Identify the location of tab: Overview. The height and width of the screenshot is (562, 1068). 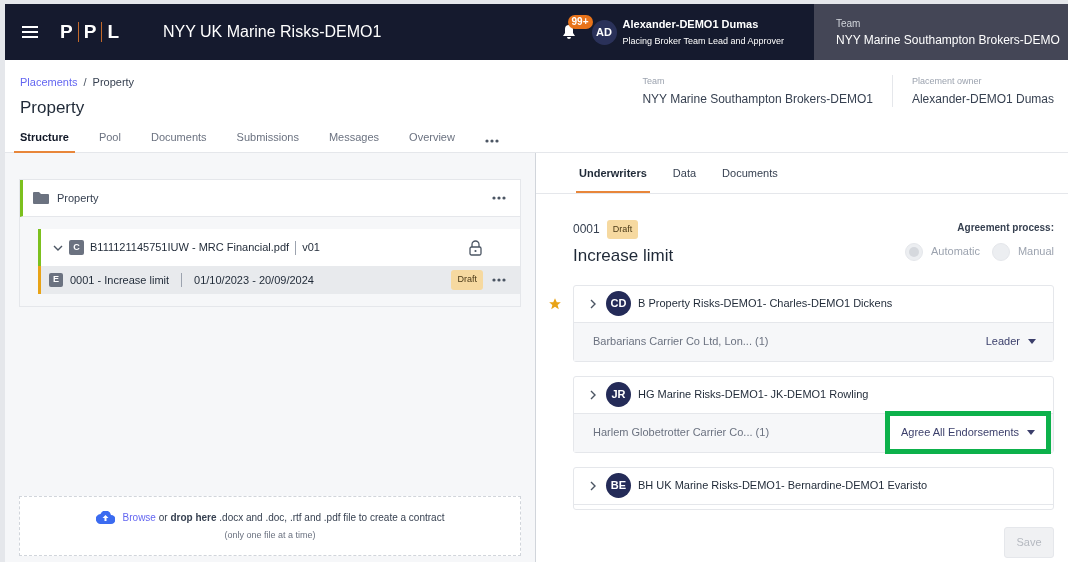
(432, 141).